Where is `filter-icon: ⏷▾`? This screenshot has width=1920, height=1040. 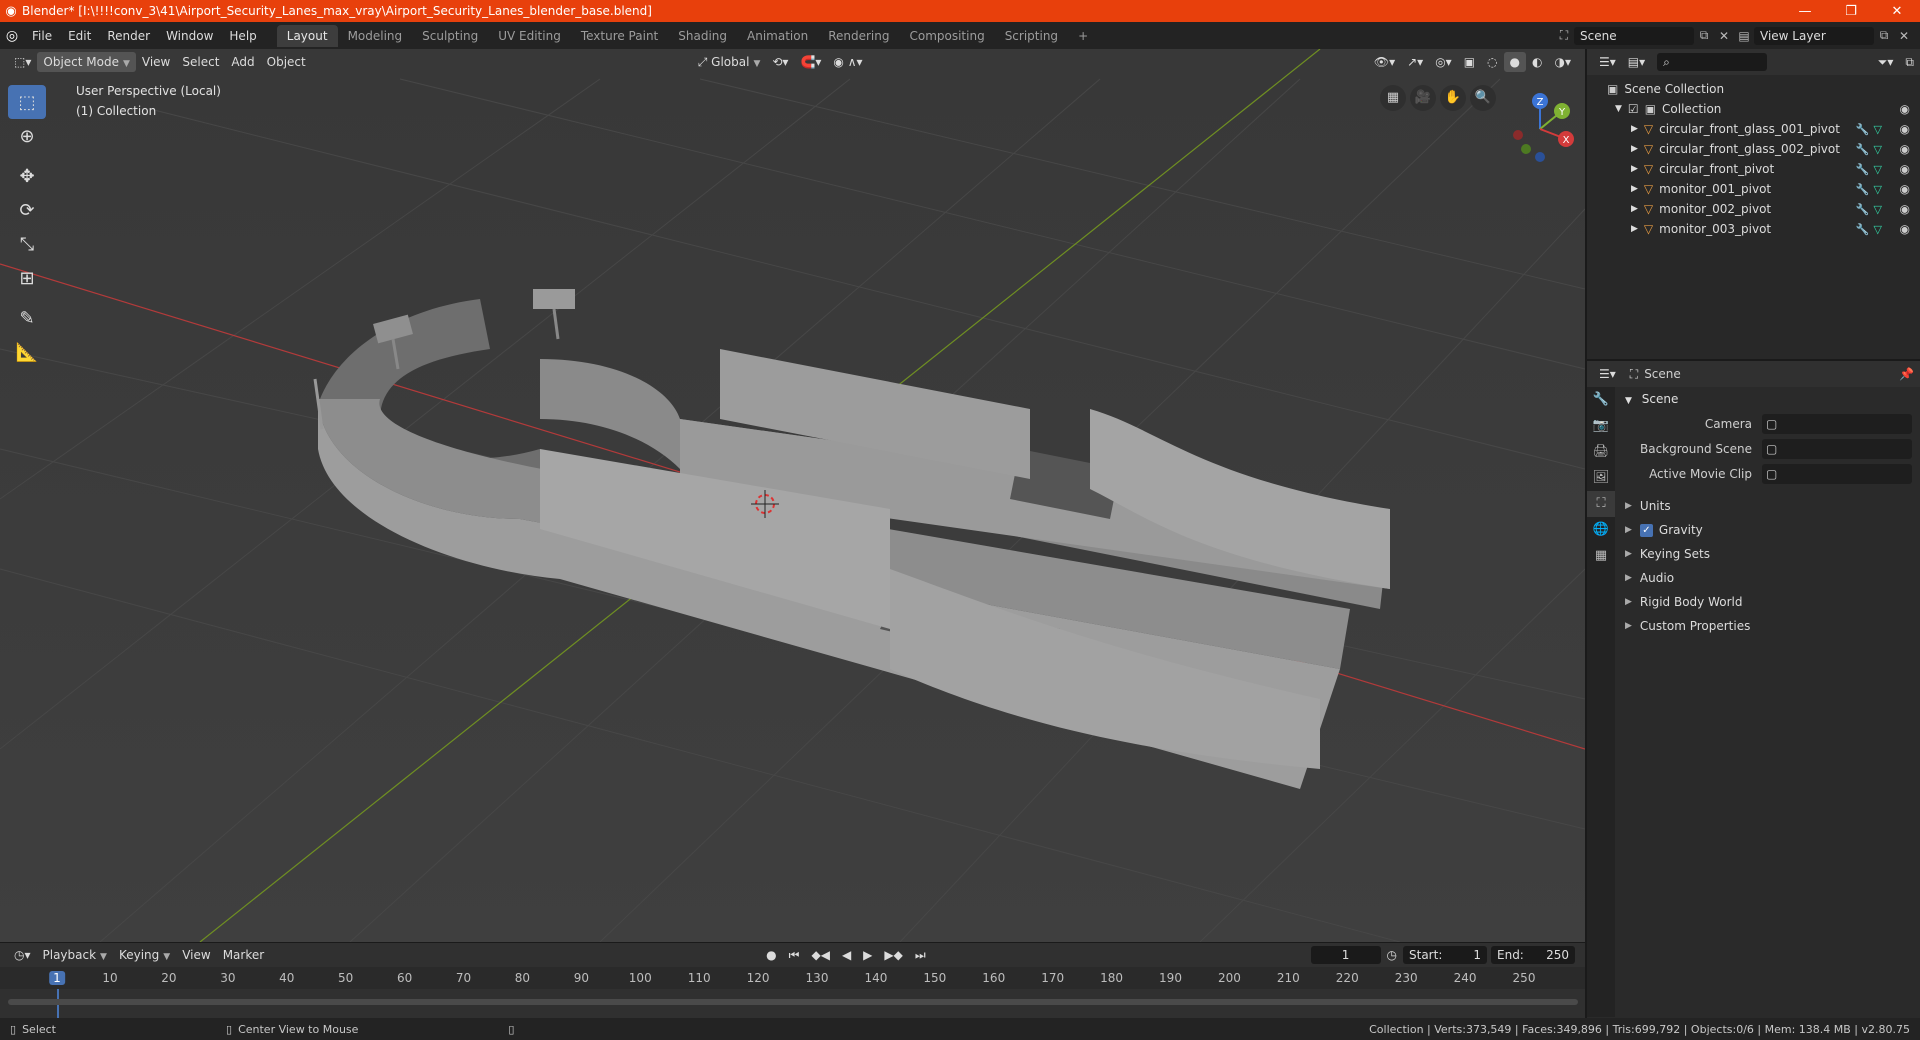 filter-icon: ⏷▾ is located at coordinates (1886, 62).